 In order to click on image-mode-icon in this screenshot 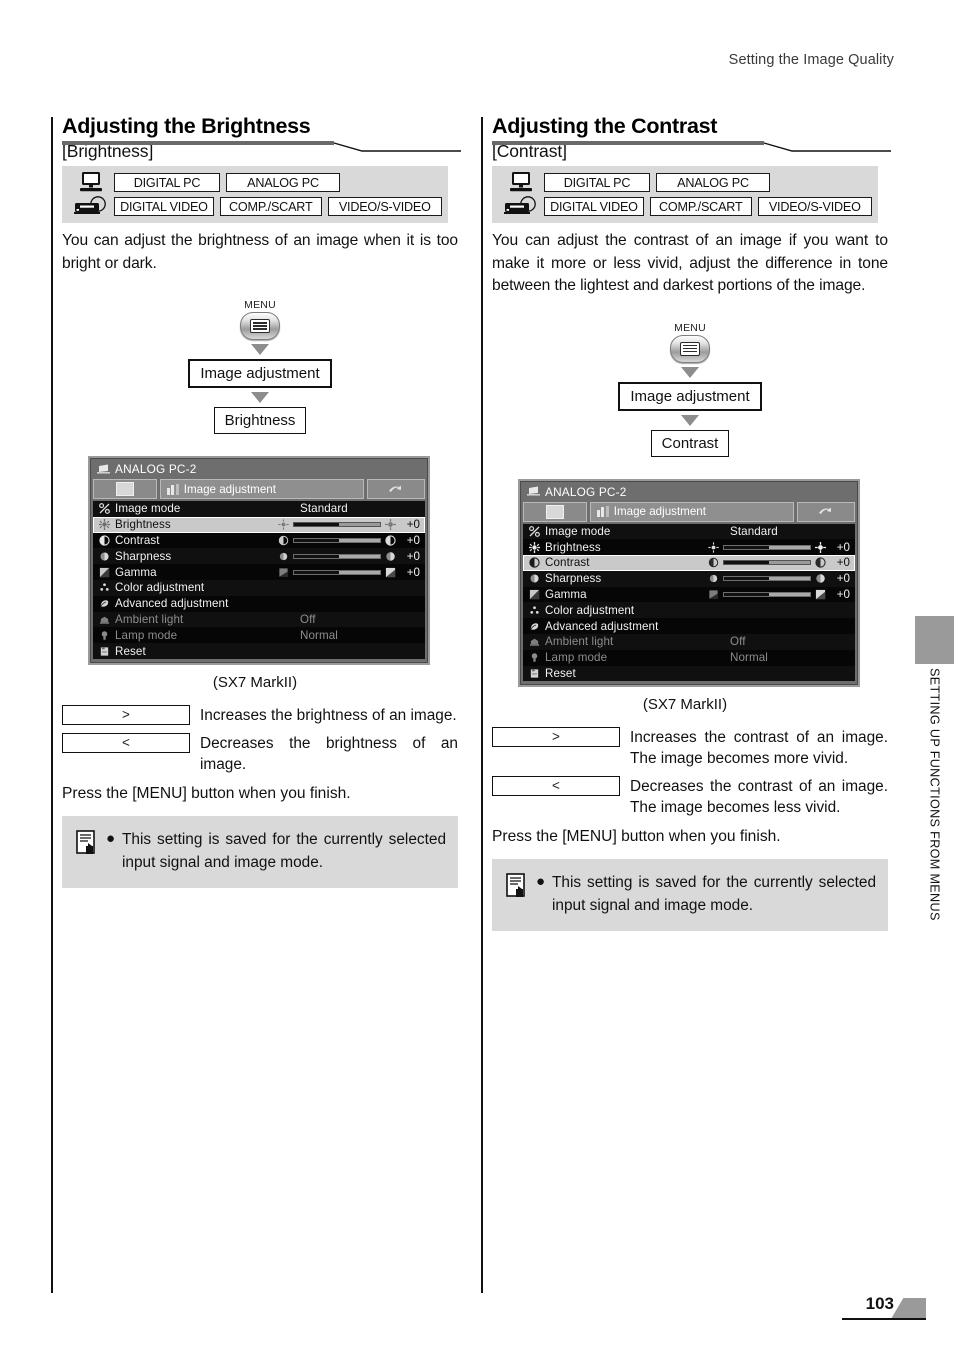, I will do `click(534, 531)`.